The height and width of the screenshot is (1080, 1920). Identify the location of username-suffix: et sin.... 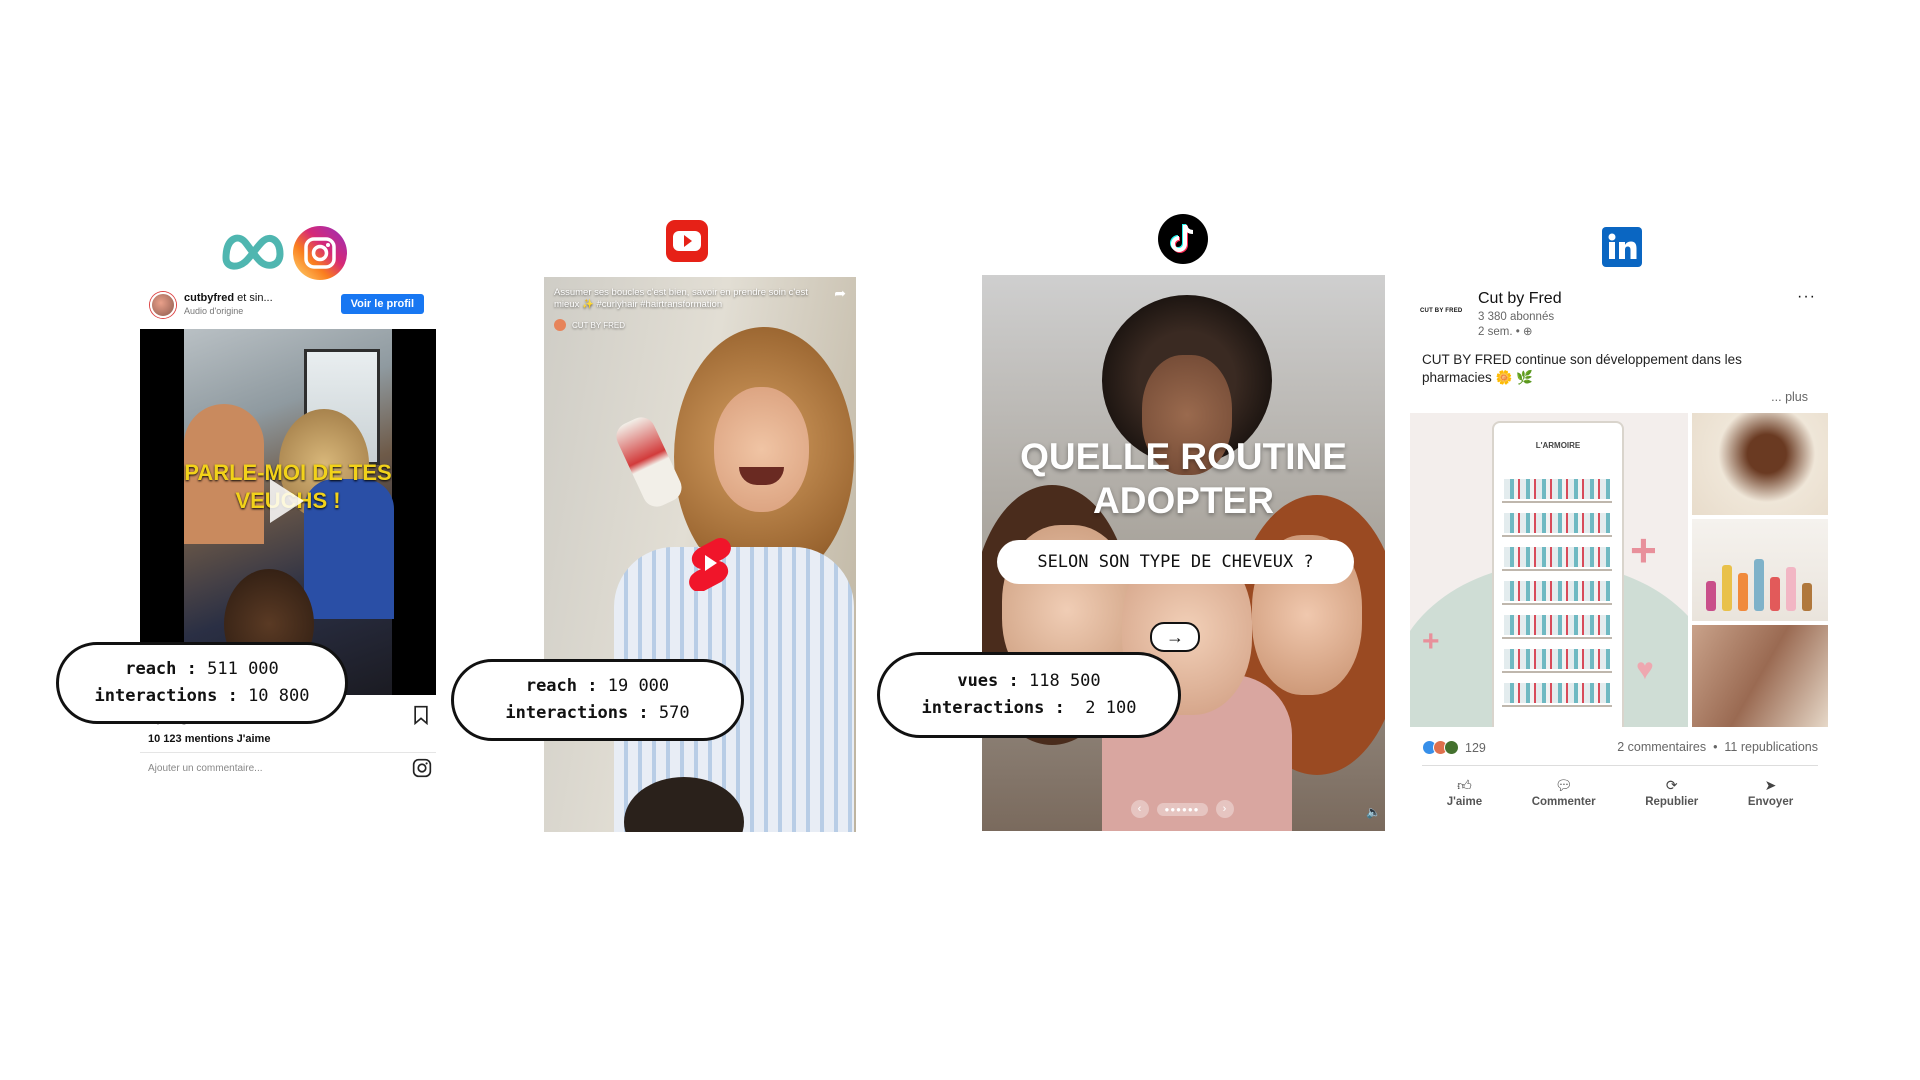
(253, 298).